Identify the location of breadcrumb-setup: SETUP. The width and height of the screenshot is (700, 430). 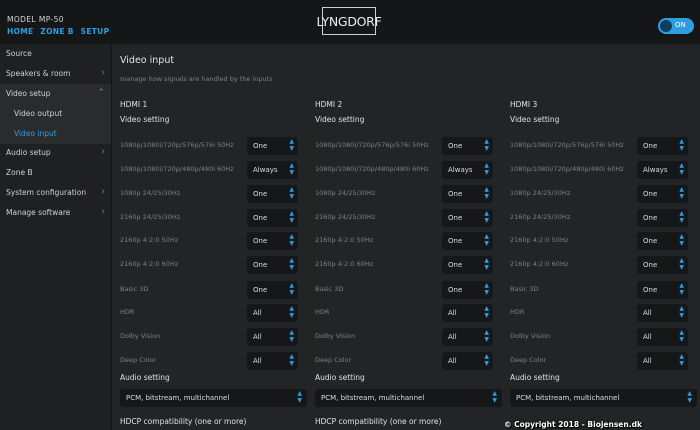
(95, 31).